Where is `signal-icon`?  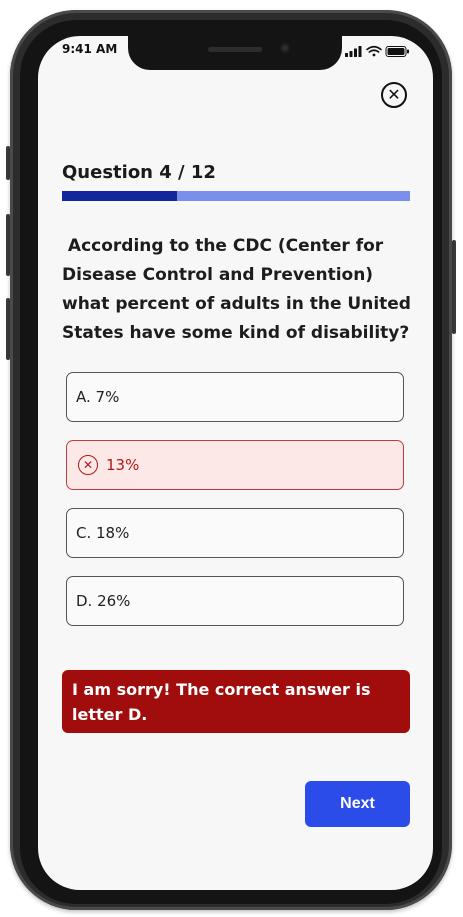
signal-icon is located at coordinates (353, 51).